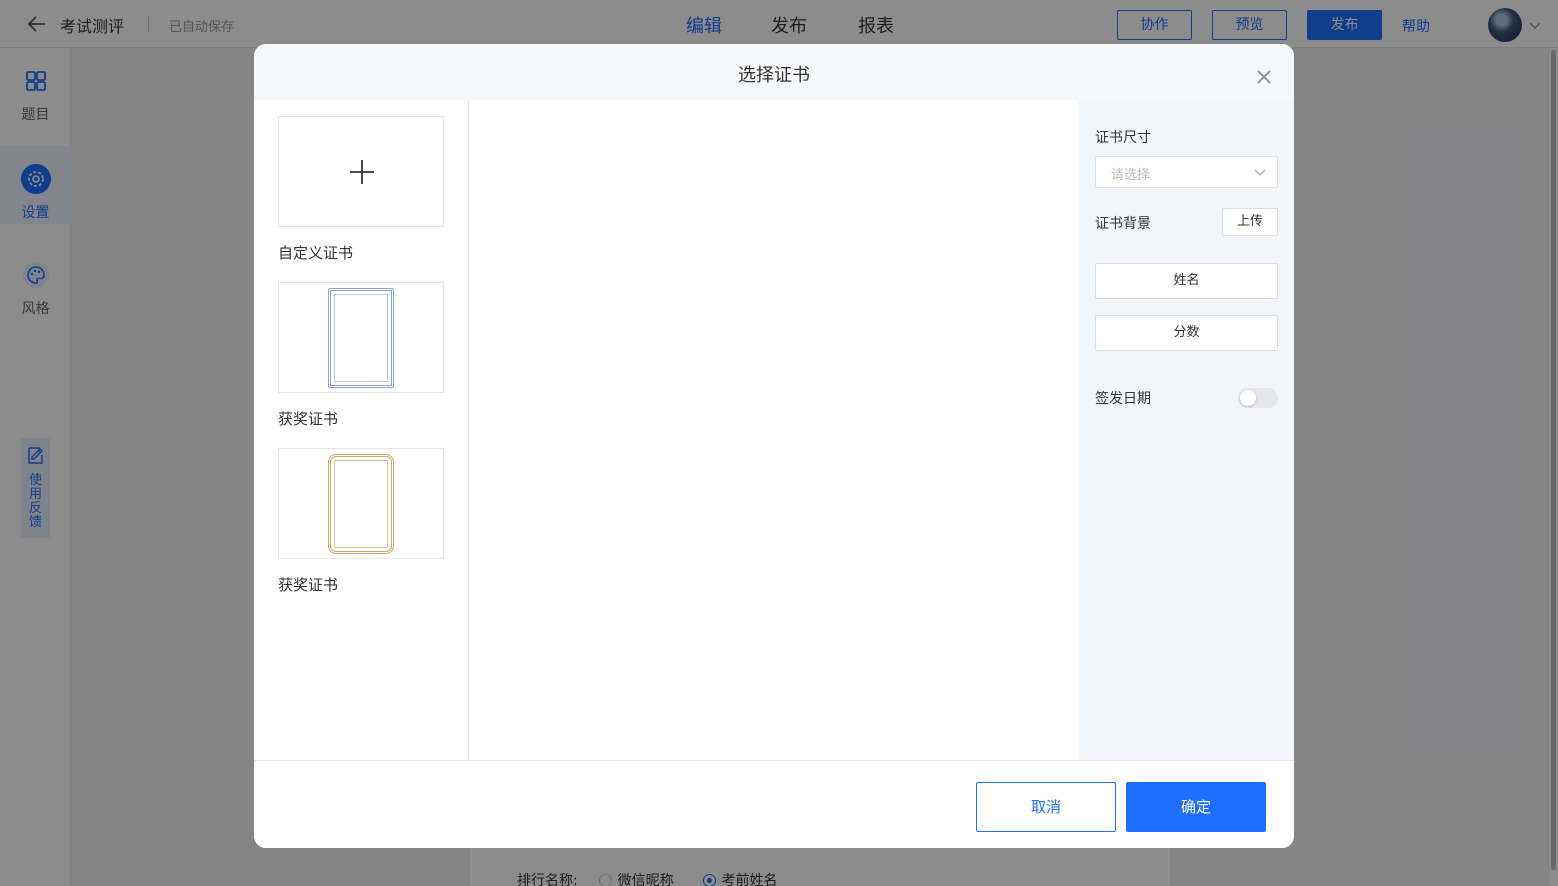  Describe the element at coordinates (1186, 281) in the screenshot. I see `name-field-button: 姓名` at that location.